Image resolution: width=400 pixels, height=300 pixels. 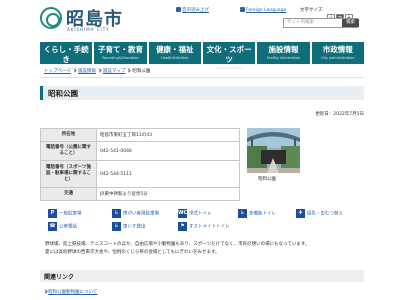 What do you see at coordinates (62, 226) in the screenshot?
I see `facility-payphone: ☎ 公衆電話` at bounding box center [62, 226].